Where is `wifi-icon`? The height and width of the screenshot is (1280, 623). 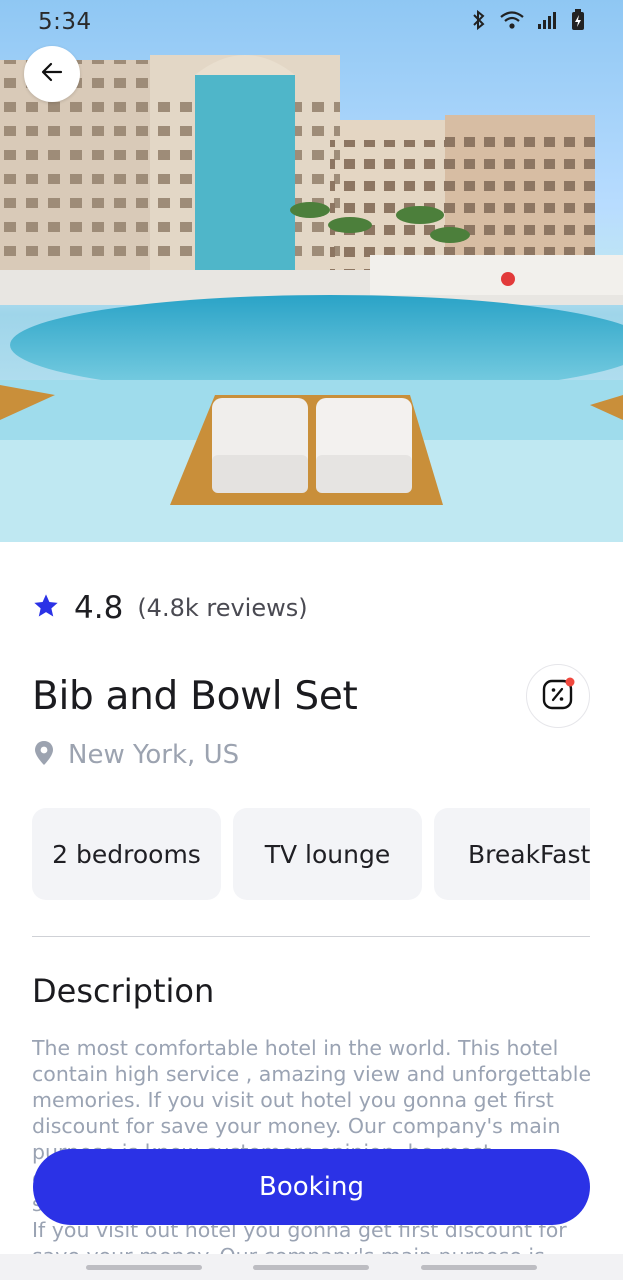 wifi-icon is located at coordinates (512, 22).